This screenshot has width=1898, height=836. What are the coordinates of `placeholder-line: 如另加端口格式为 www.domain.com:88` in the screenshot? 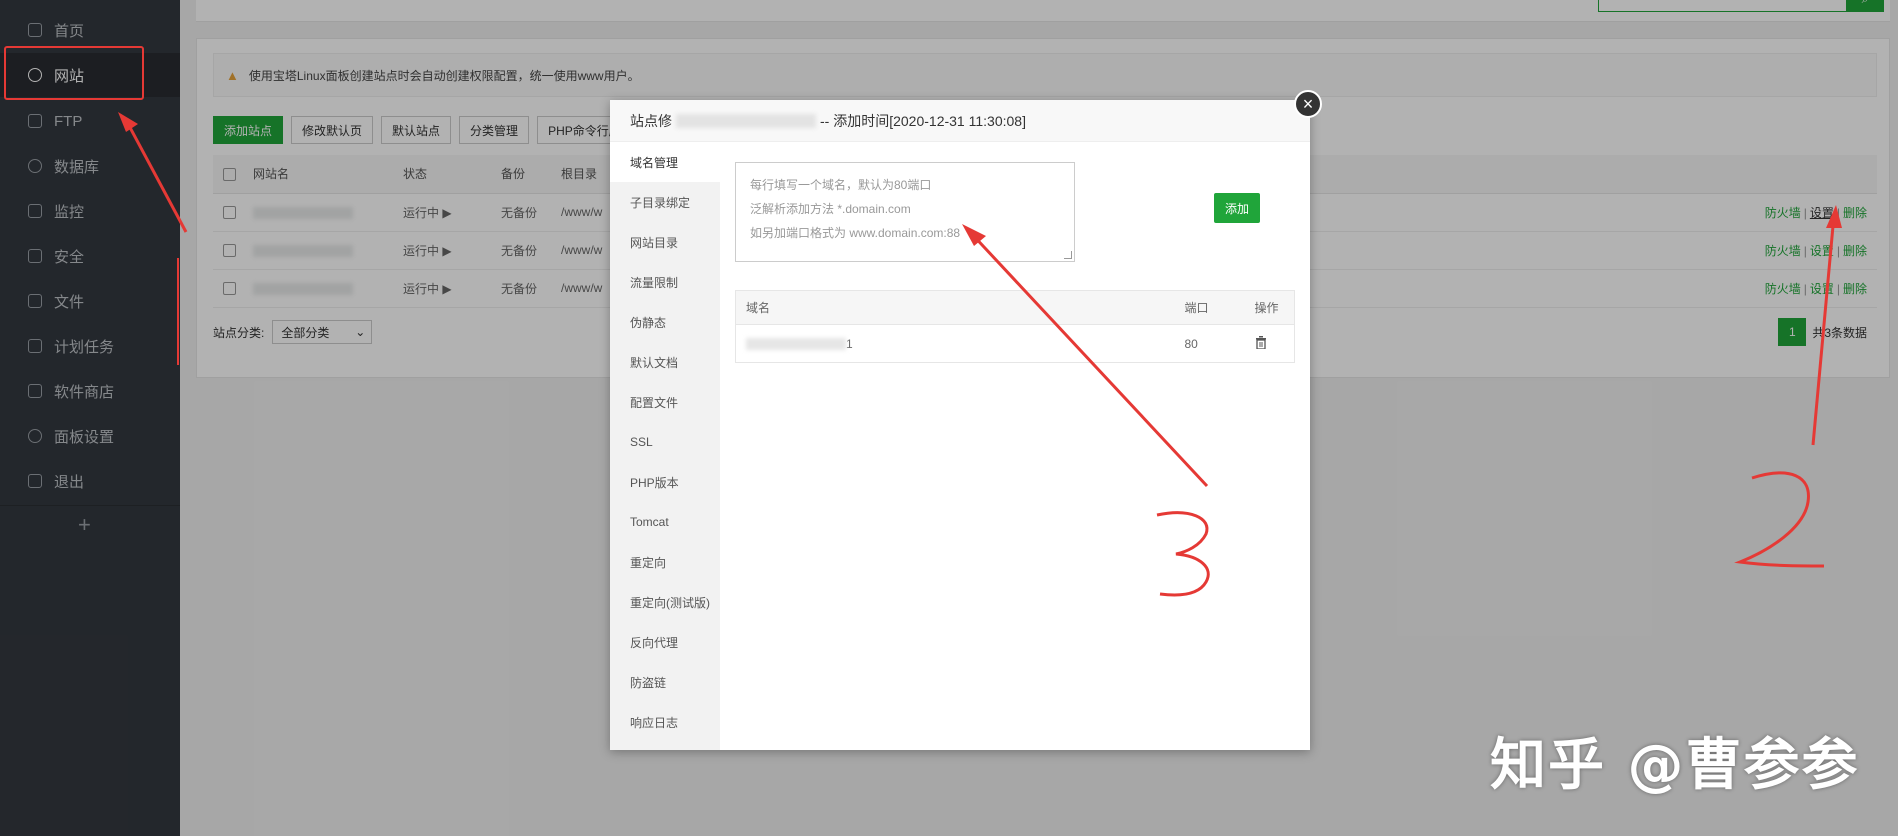 It's located at (855, 233).